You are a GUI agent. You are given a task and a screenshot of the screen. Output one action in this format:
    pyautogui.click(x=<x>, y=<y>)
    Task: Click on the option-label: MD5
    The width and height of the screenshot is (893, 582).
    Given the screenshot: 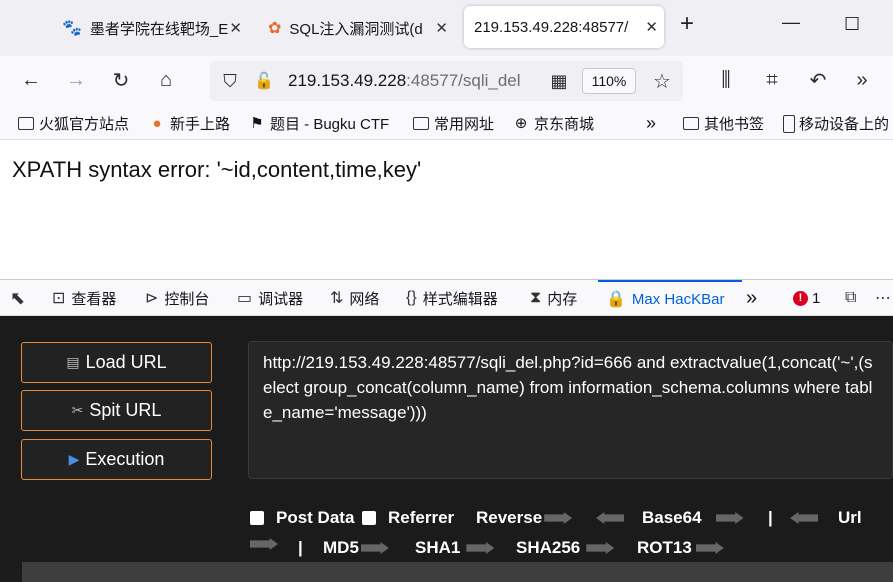 What is the action you would take?
    pyautogui.click(x=341, y=547)
    